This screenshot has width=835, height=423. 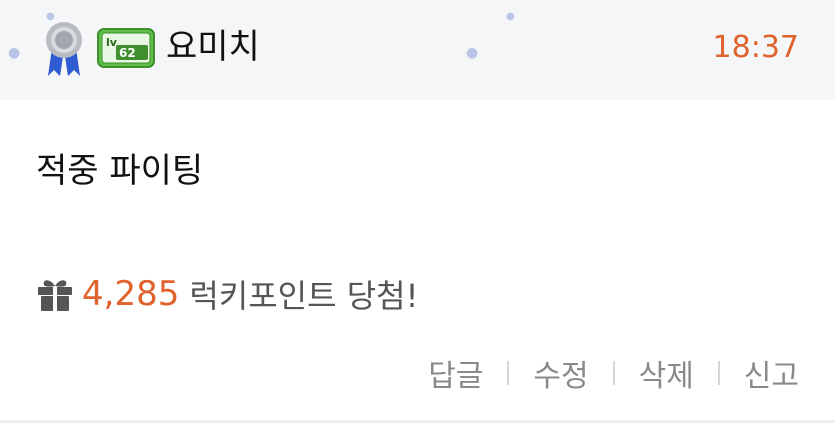 I want to click on lucky-points-label: 럭키포인트 당첨!, so click(x=304, y=296).